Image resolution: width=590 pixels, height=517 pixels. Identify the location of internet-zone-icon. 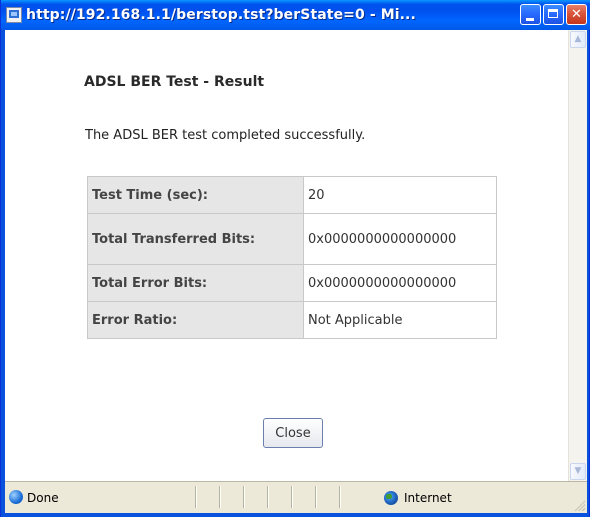
(391, 498).